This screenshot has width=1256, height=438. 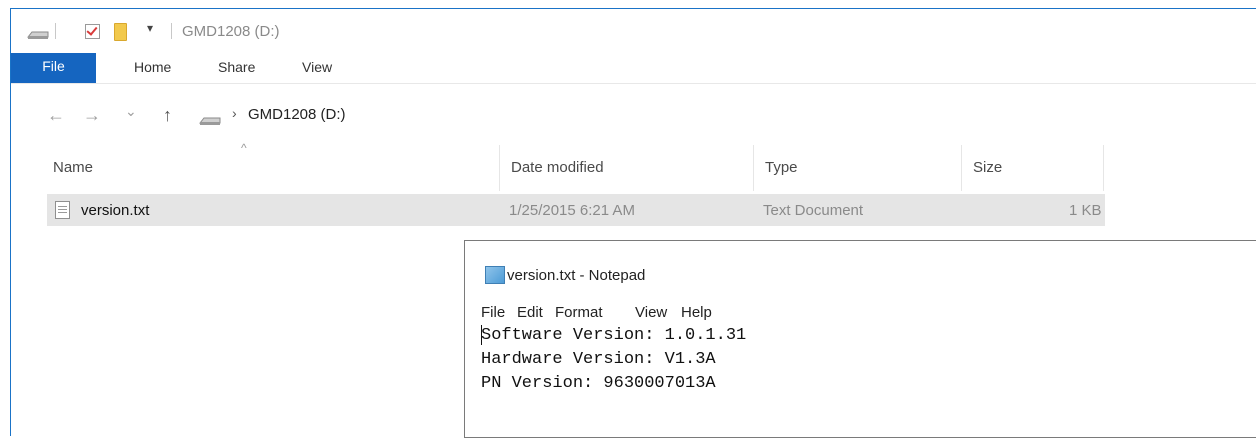 I want to click on column-header-date-modified: Date modified, so click(x=557, y=167).